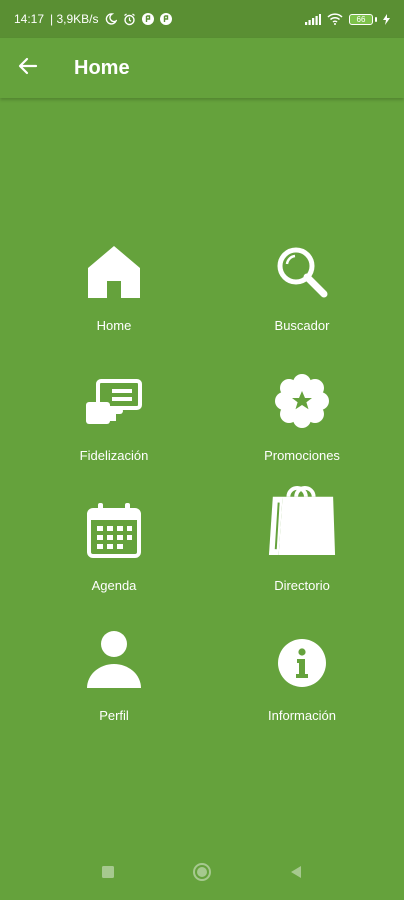  Describe the element at coordinates (335, 19) in the screenshot. I see `wifi-icon` at that location.